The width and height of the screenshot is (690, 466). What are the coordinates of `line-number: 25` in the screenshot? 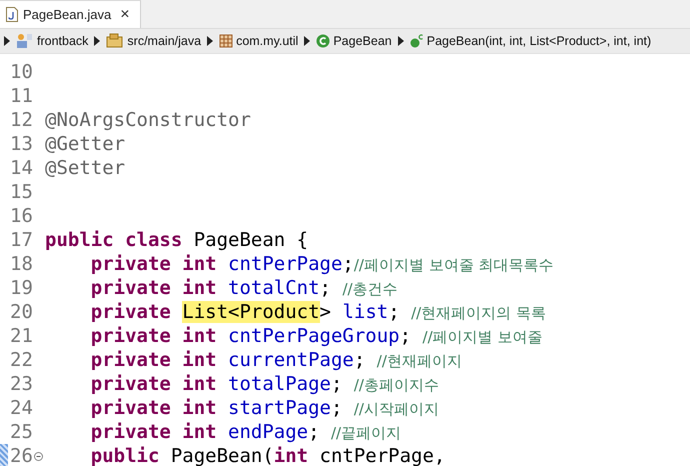 It's located at (21, 432).